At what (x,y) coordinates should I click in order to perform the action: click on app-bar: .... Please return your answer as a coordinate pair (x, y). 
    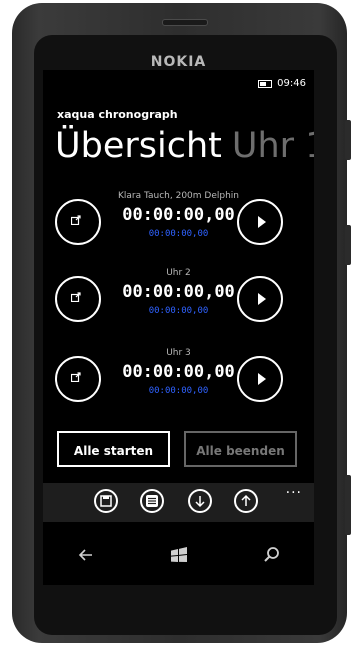
    Looking at the image, I should click on (178, 501).